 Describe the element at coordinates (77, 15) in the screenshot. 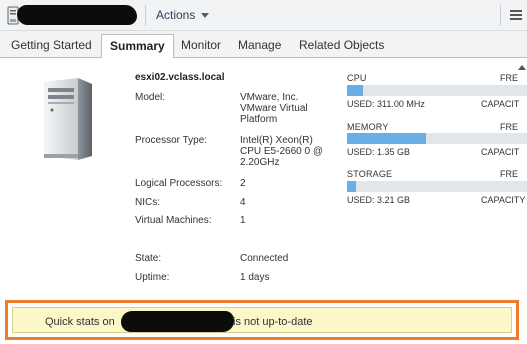

I see `redacted-host-title` at that location.